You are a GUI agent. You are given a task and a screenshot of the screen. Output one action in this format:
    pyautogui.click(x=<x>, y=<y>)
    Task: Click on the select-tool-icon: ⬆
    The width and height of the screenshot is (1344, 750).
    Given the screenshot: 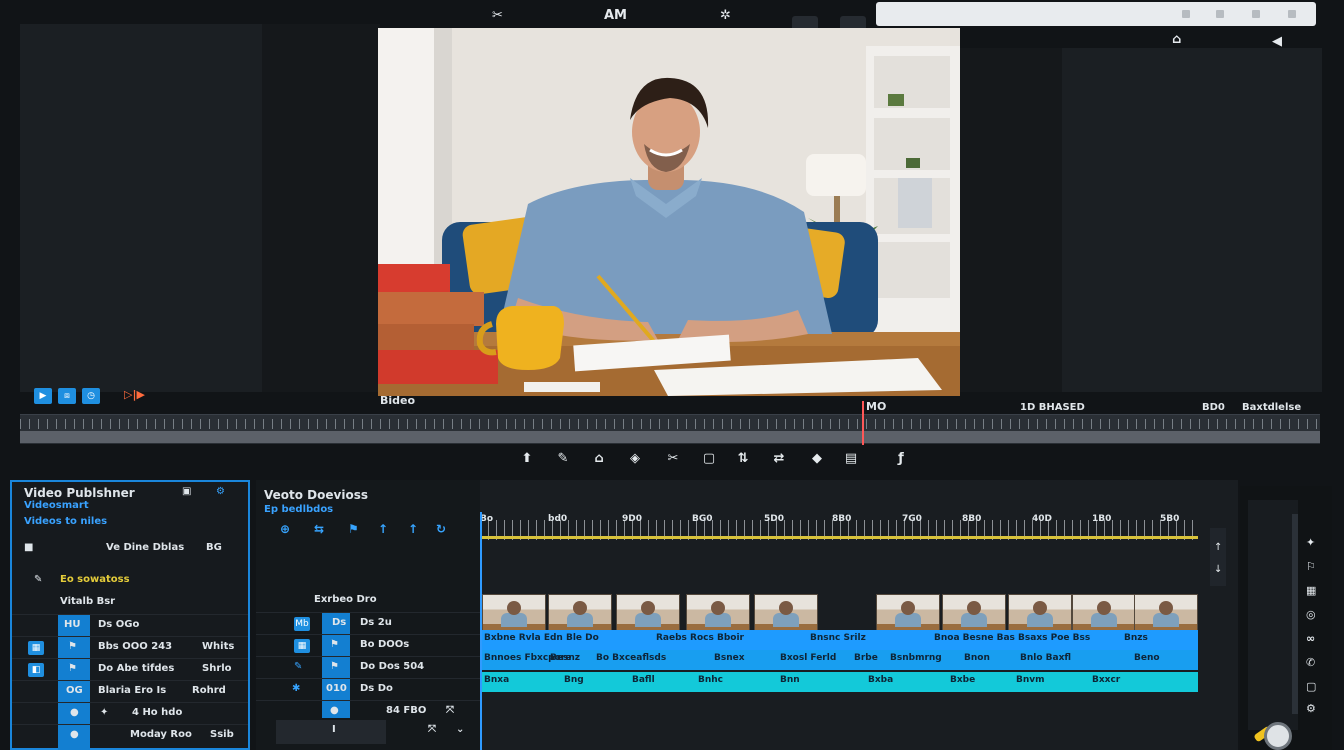 What is the action you would take?
    pyautogui.click(x=527, y=459)
    